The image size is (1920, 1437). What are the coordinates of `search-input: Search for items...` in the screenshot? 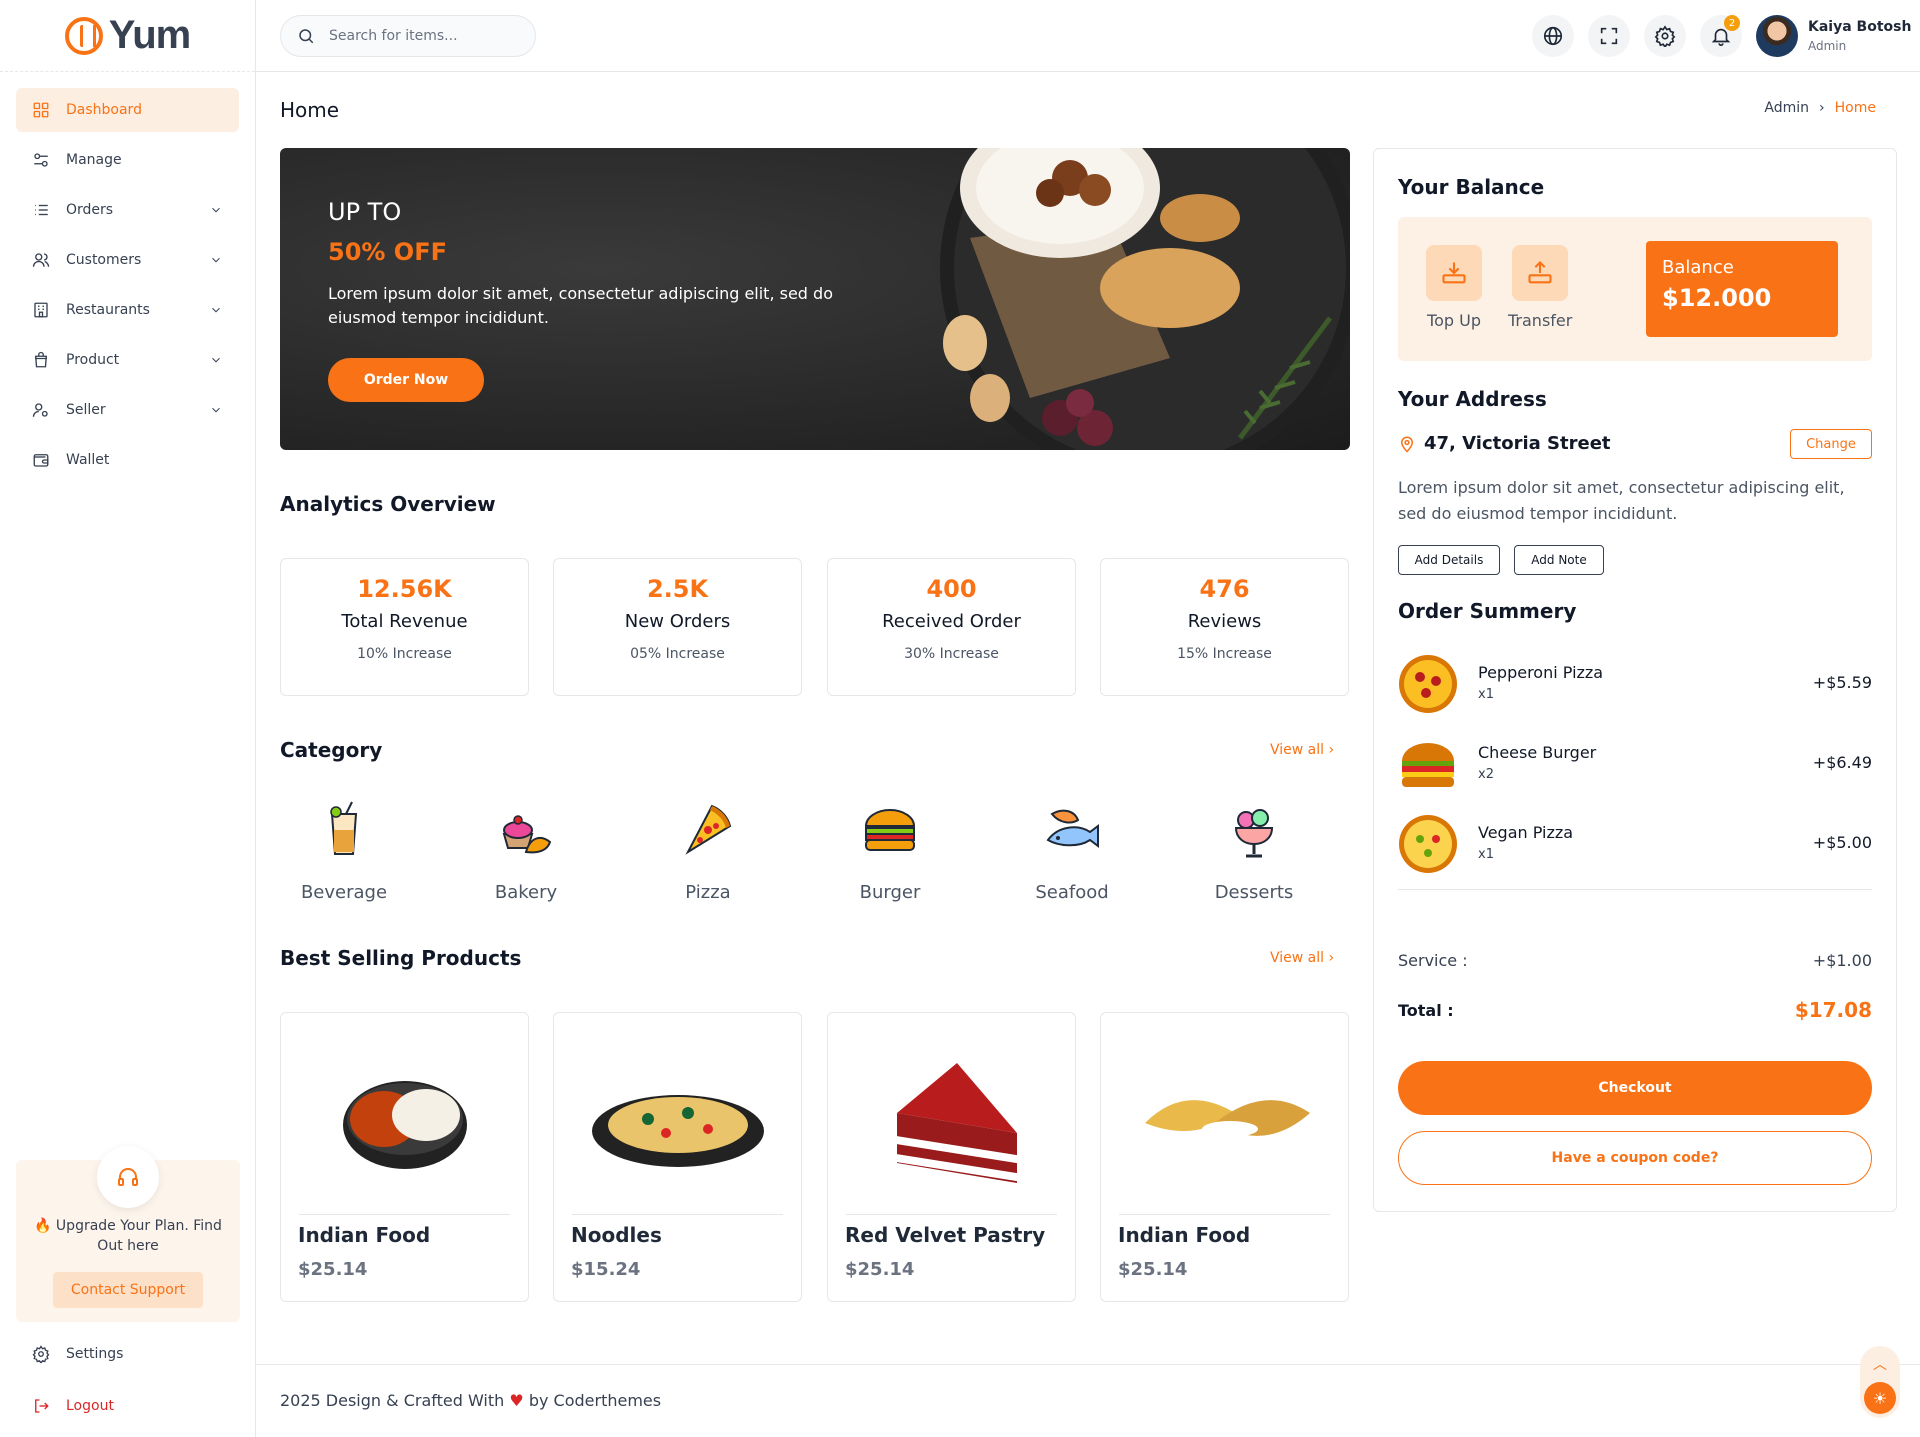 It's located at (408, 36).